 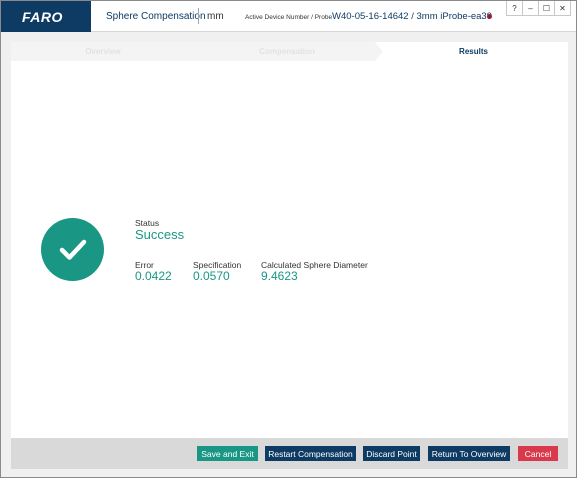 What do you see at coordinates (287, 51) in the screenshot?
I see `step-compensation: Compensation` at bounding box center [287, 51].